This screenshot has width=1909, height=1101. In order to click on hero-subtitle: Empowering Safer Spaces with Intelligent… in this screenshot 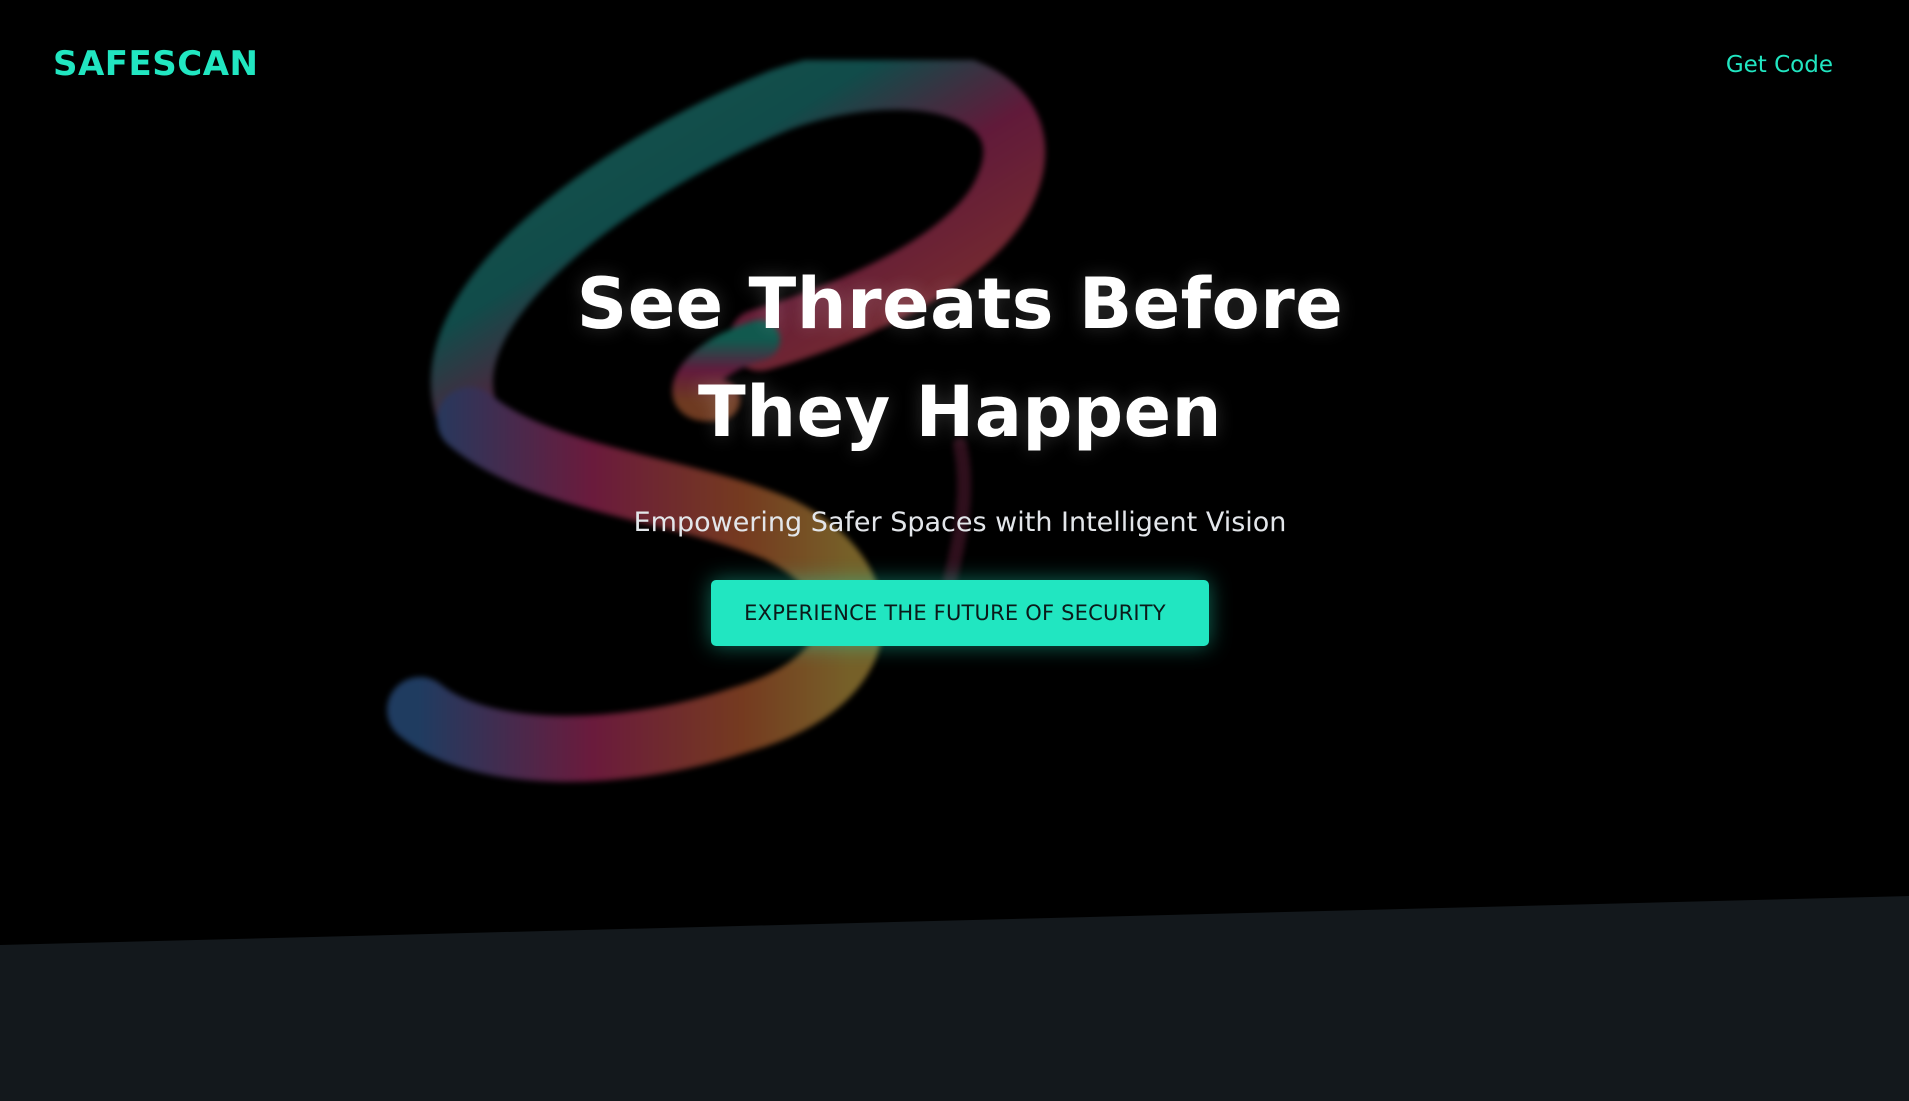, I will do `click(960, 522)`.